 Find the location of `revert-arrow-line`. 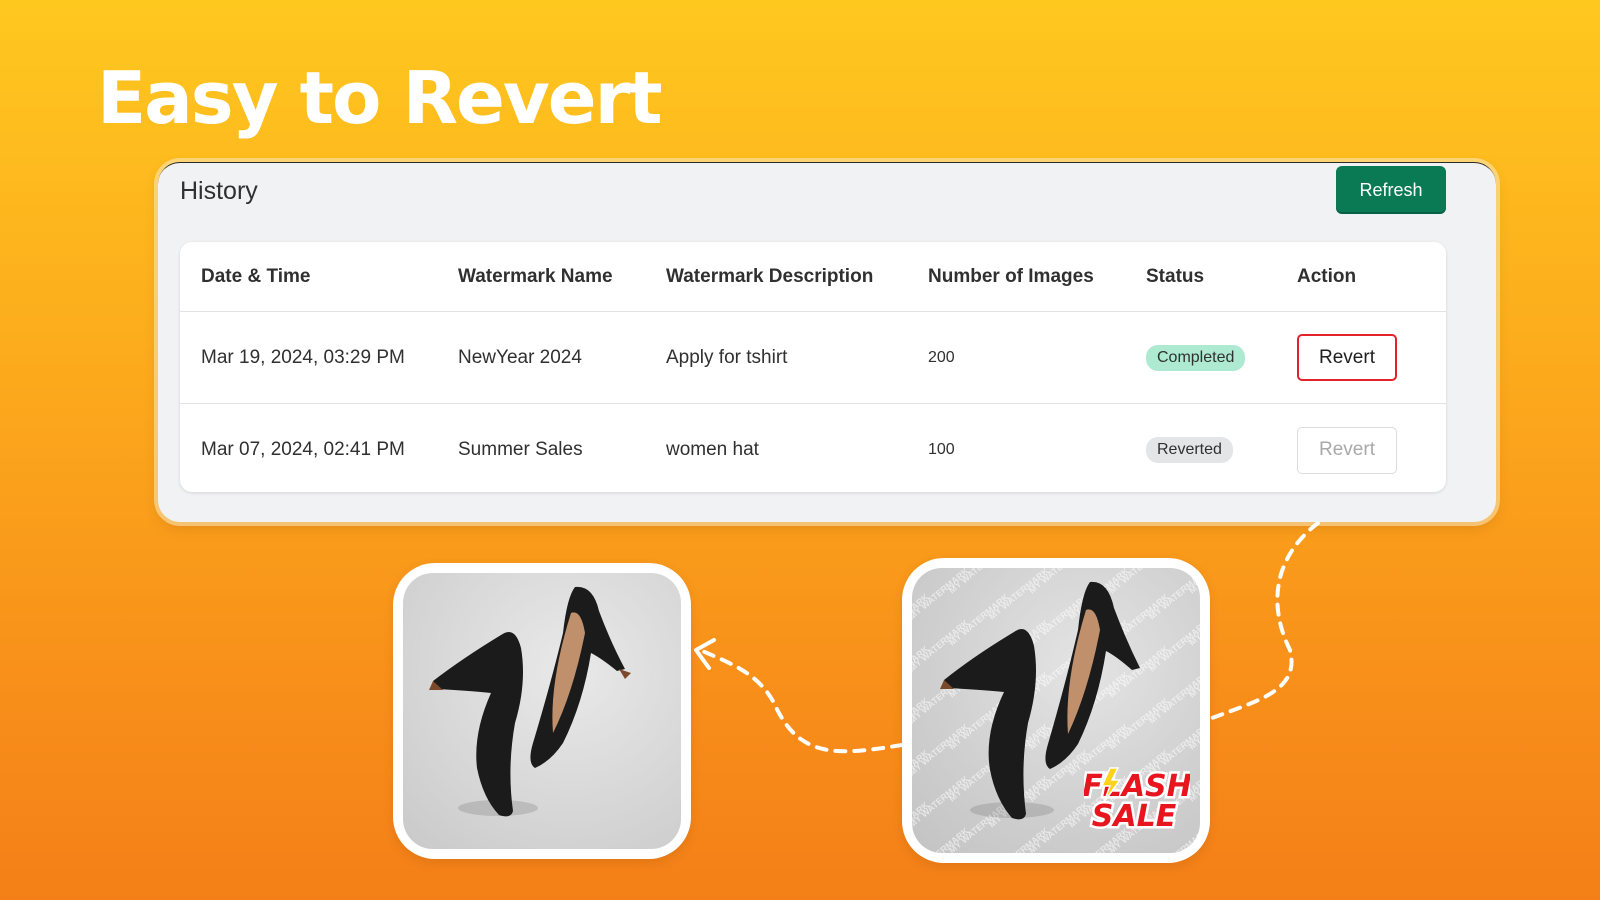

revert-arrow-line is located at coordinates (801, 701).